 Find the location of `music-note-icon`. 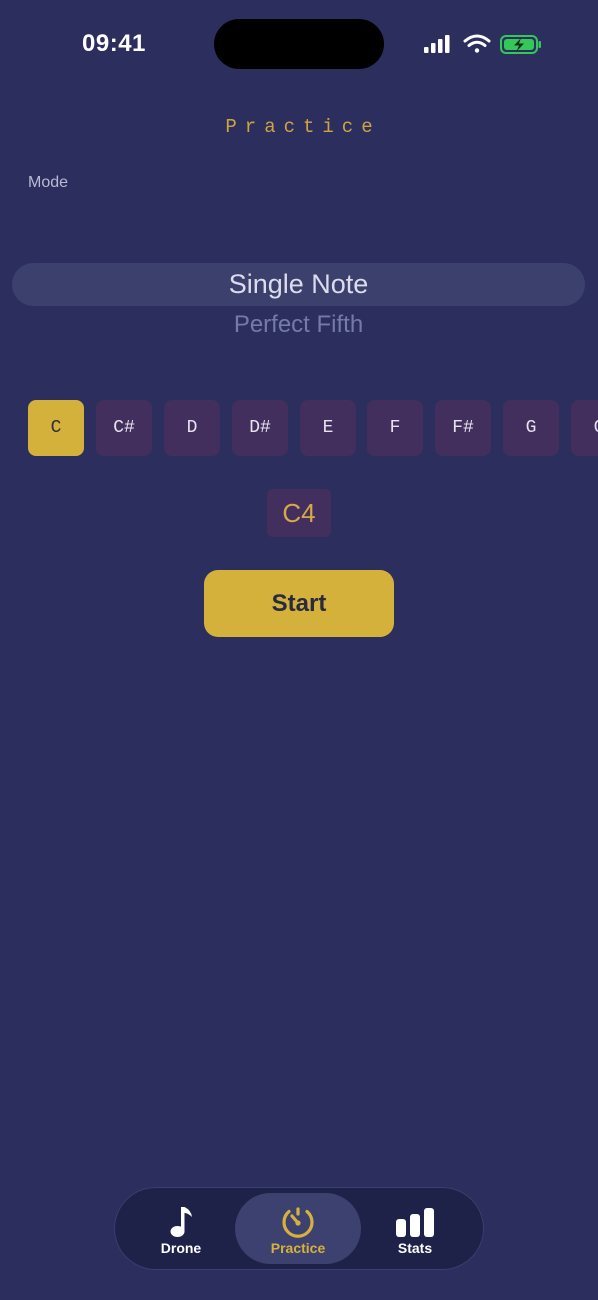

music-note-icon is located at coordinates (181, 1223).